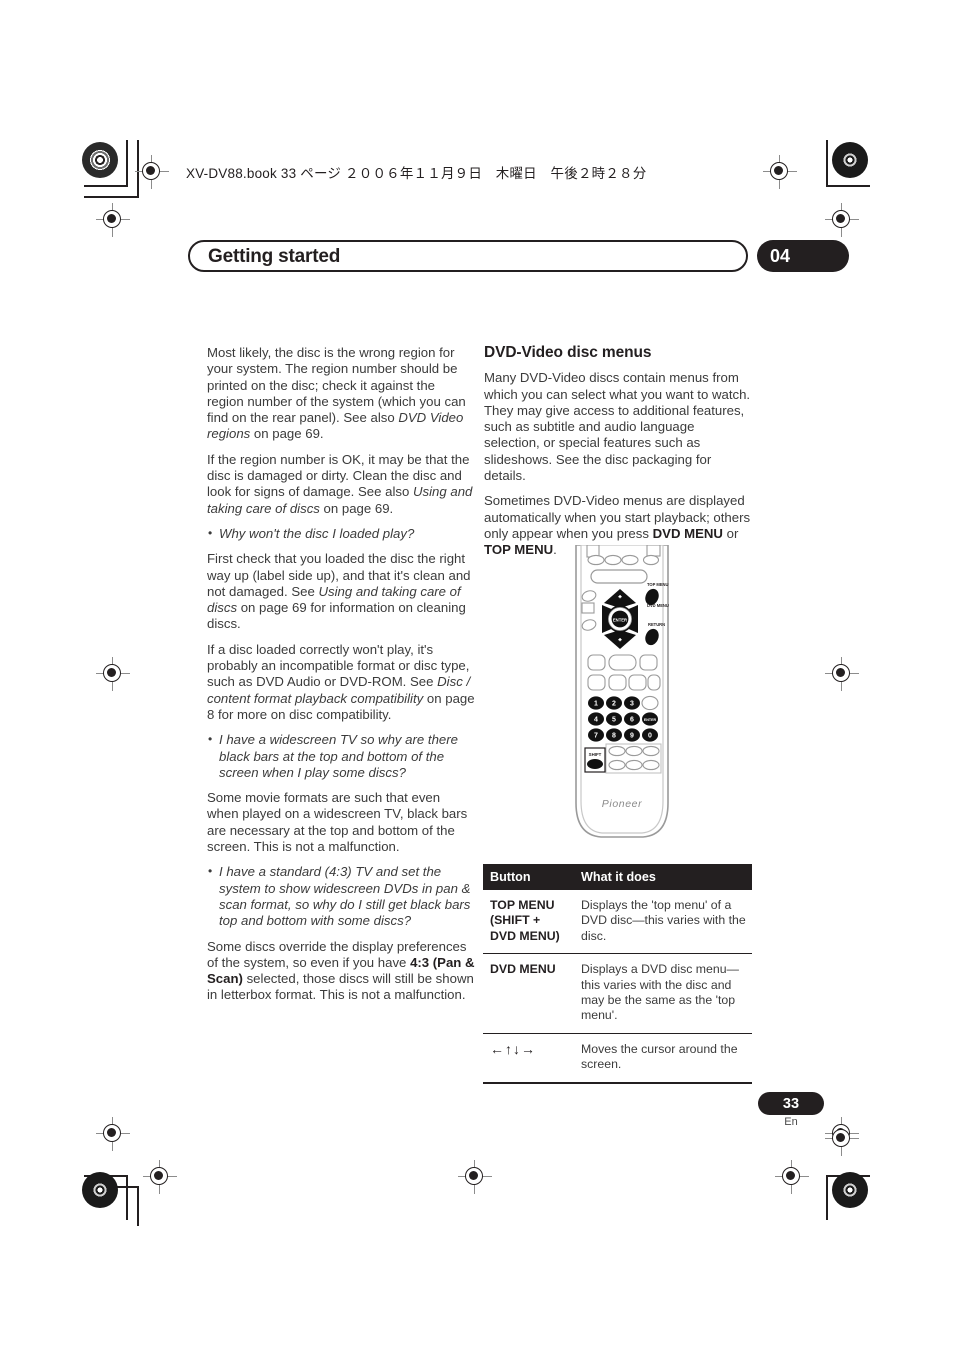 The height and width of the screenshot is (1351, 954). What do you see at coordinates (528, 877) in the screenshot?
I see `table-header-button: Button` at bounding box center [528, 877].